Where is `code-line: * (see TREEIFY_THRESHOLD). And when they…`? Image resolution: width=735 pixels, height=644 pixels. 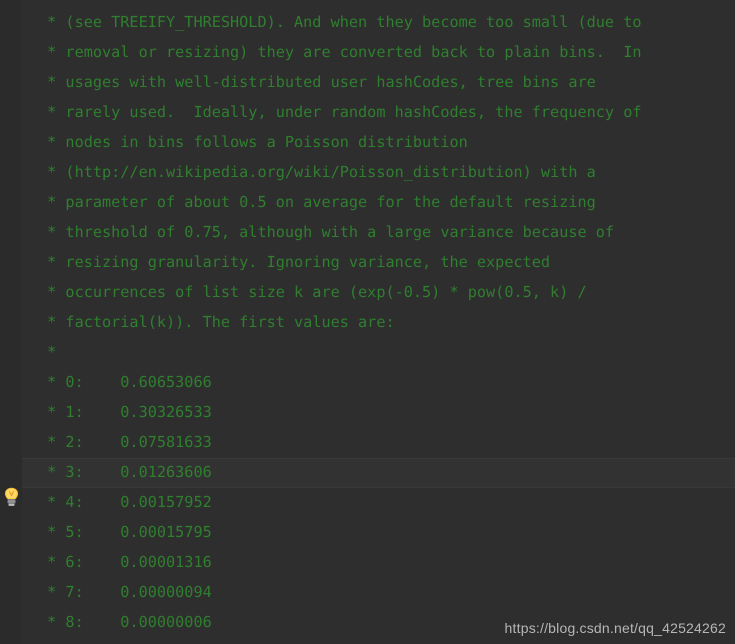 code-line: * (see TREEIFY_THRESHOLD). And when they… is located at coordinates (339, 22).